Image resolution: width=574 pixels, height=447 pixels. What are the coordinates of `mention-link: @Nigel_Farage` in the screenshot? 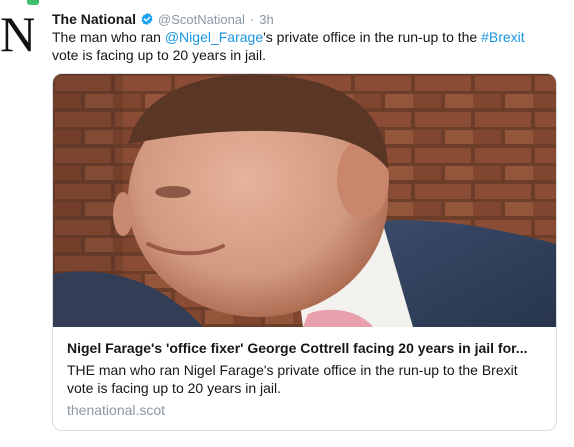 It's located at (214, 37).